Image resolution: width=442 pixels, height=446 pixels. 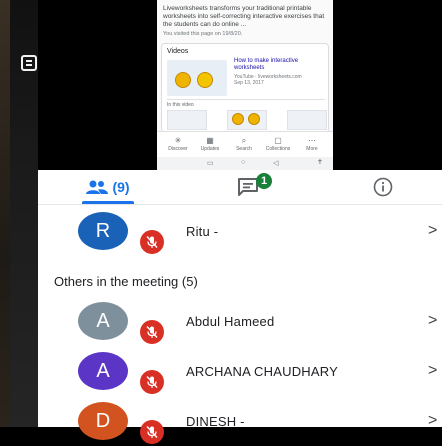 I want to click on nav-collections: ▢ Collections, so click(x=278, y=144).